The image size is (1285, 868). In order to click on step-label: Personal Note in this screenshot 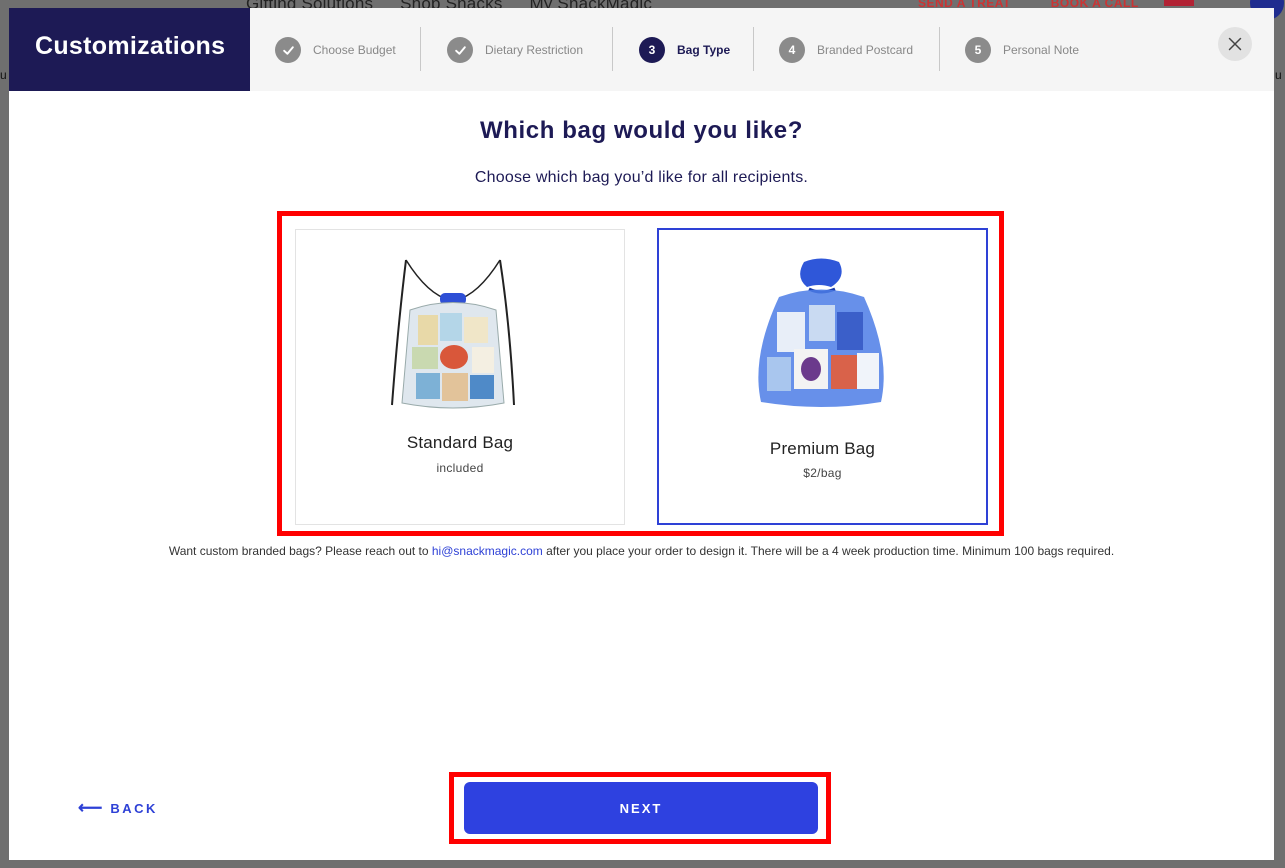, I will do `click(1041, 50)`.